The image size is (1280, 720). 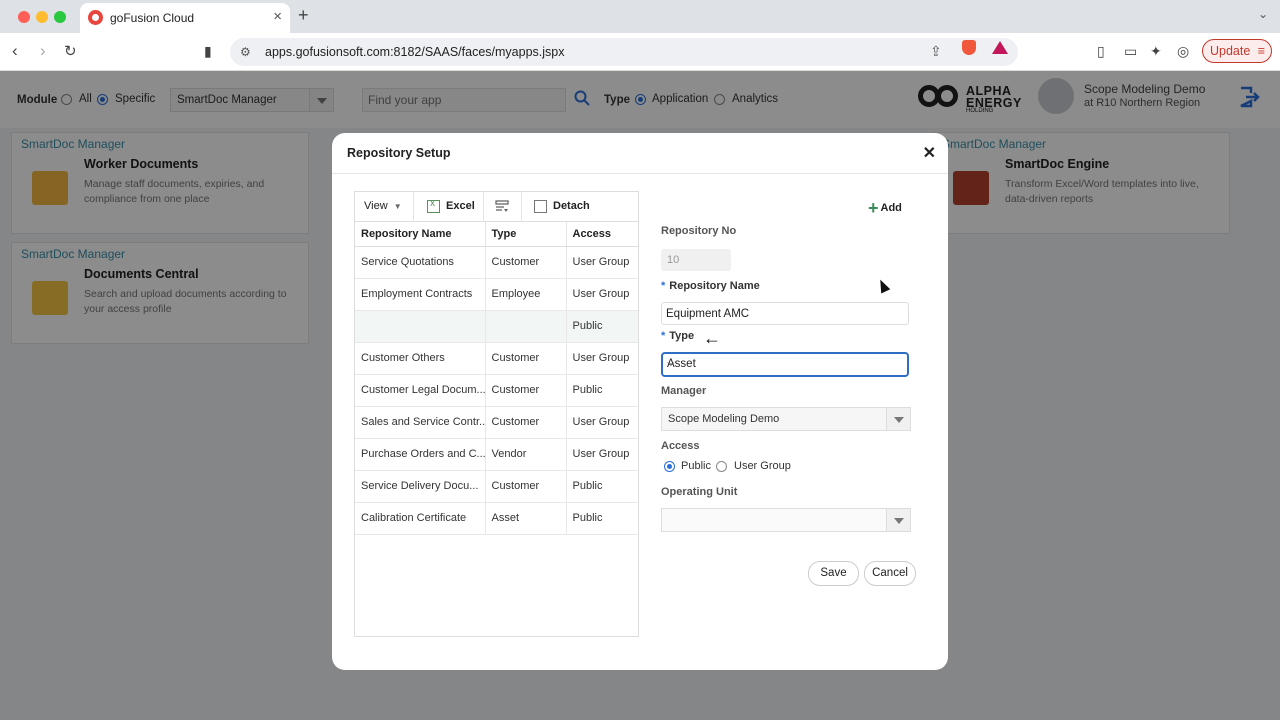 What do you see at coordinates (526, 234) in the screenshot?
I see `column-header: Type` at bounding box center [526, 234].